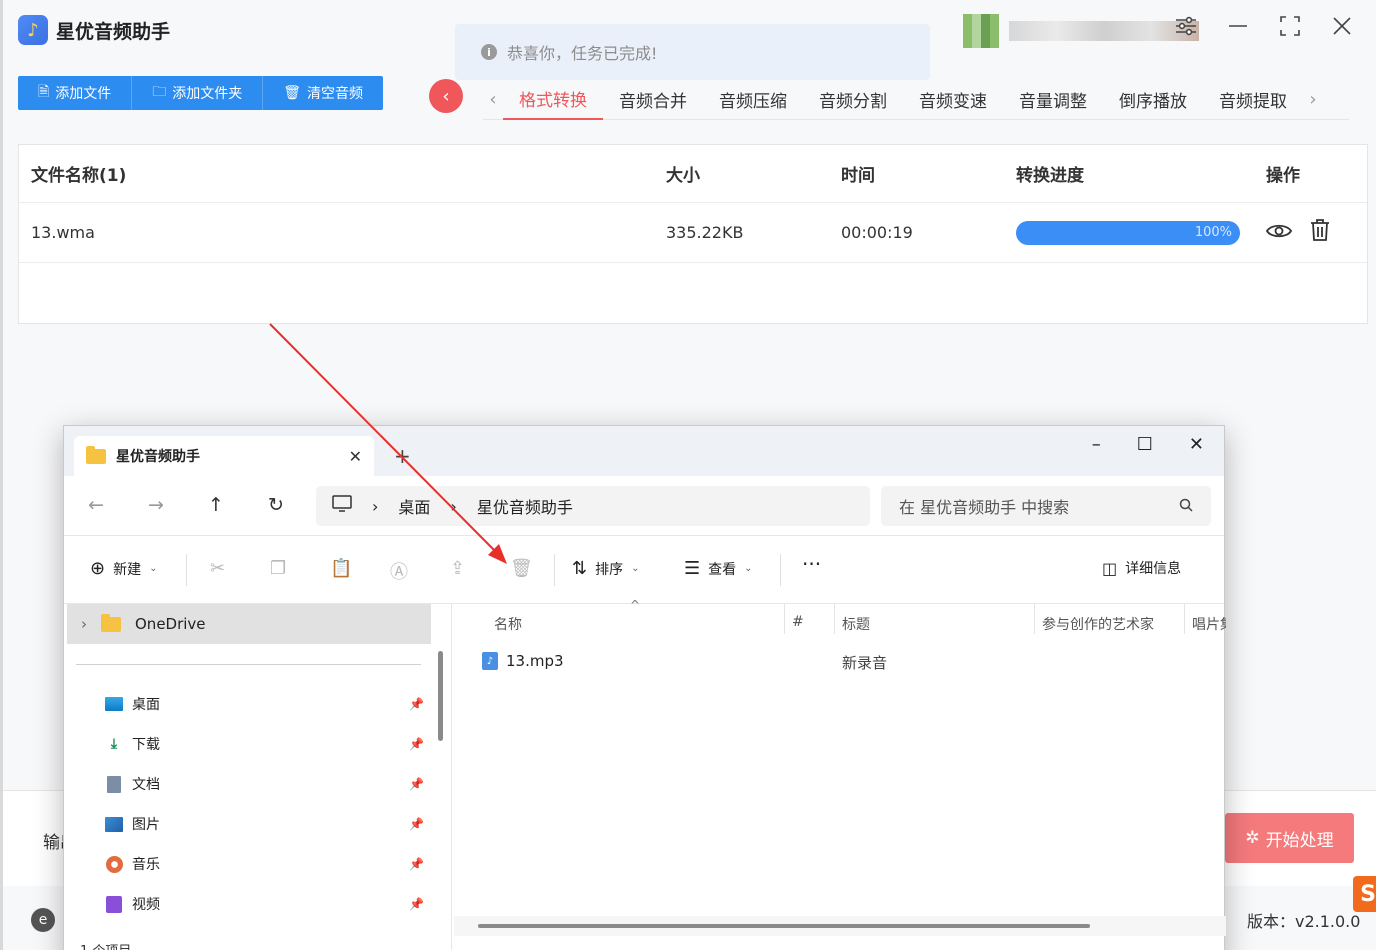 Image resolution: width=1376 pixels, height=950 pixels. Describe the element at coordinates (1145, 444) in the screenshot. I see `maximize-icon: ☐` at that location.